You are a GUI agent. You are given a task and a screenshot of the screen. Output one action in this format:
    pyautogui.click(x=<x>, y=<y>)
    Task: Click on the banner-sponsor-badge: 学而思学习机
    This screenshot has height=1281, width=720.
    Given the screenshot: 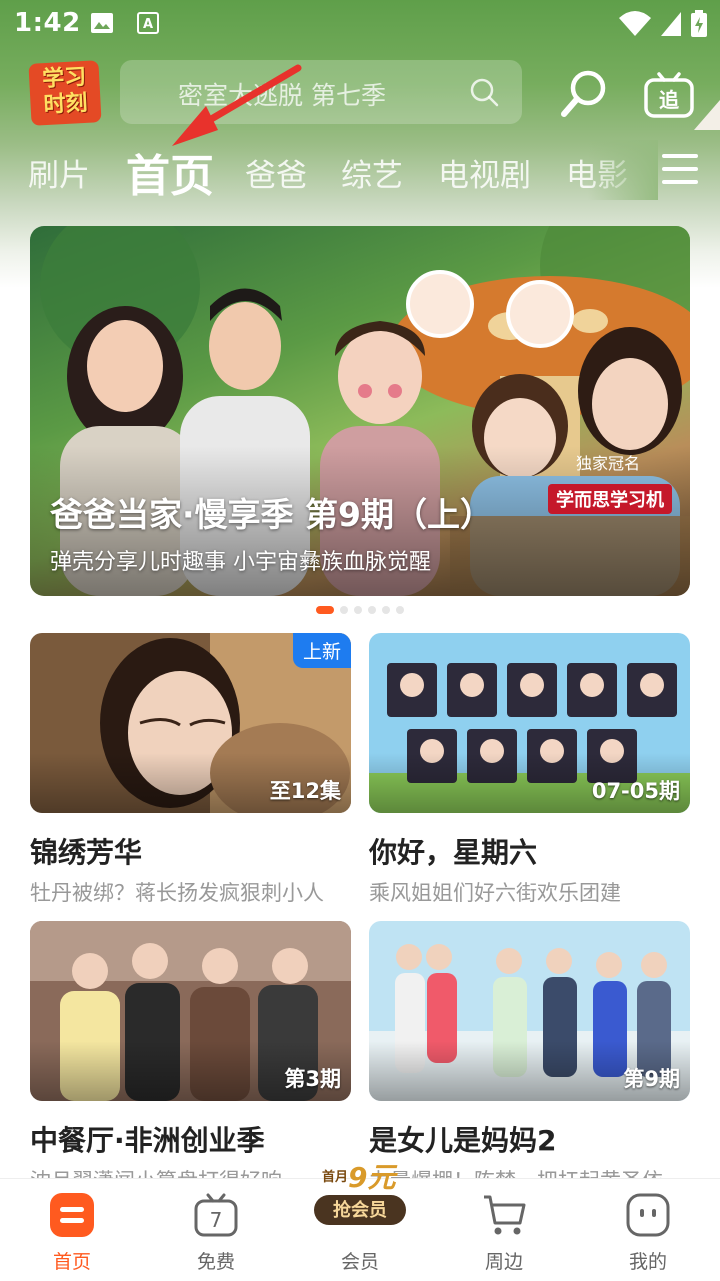 What is the action you would take?
    pyautogui.click(x=610, y=499)
    